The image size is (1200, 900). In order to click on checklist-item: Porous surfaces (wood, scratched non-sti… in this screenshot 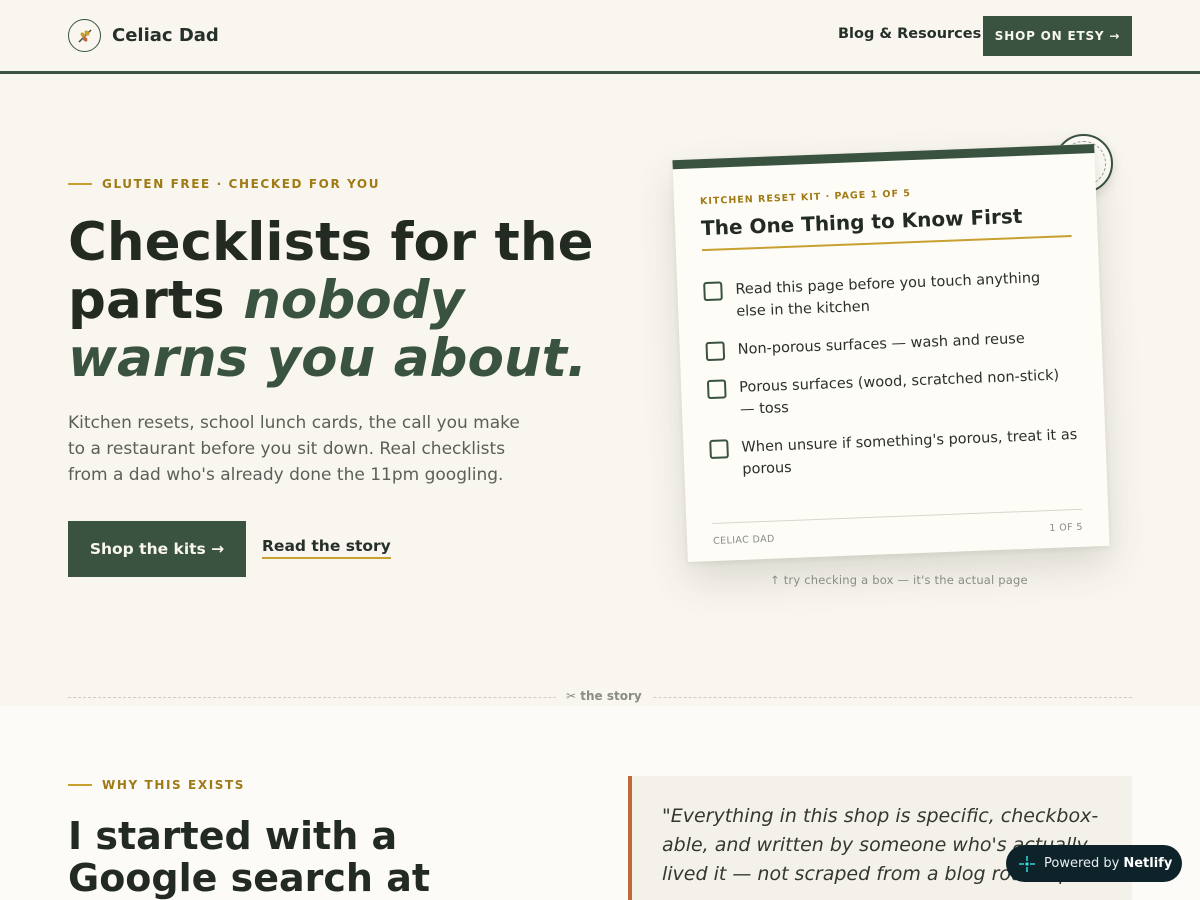, I will do `click(892, 393)`.